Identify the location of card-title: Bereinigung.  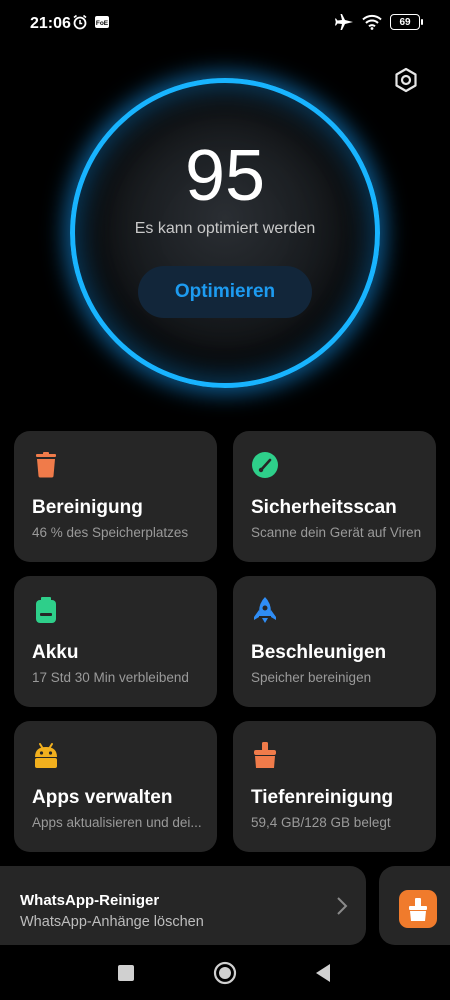
(87, 507).